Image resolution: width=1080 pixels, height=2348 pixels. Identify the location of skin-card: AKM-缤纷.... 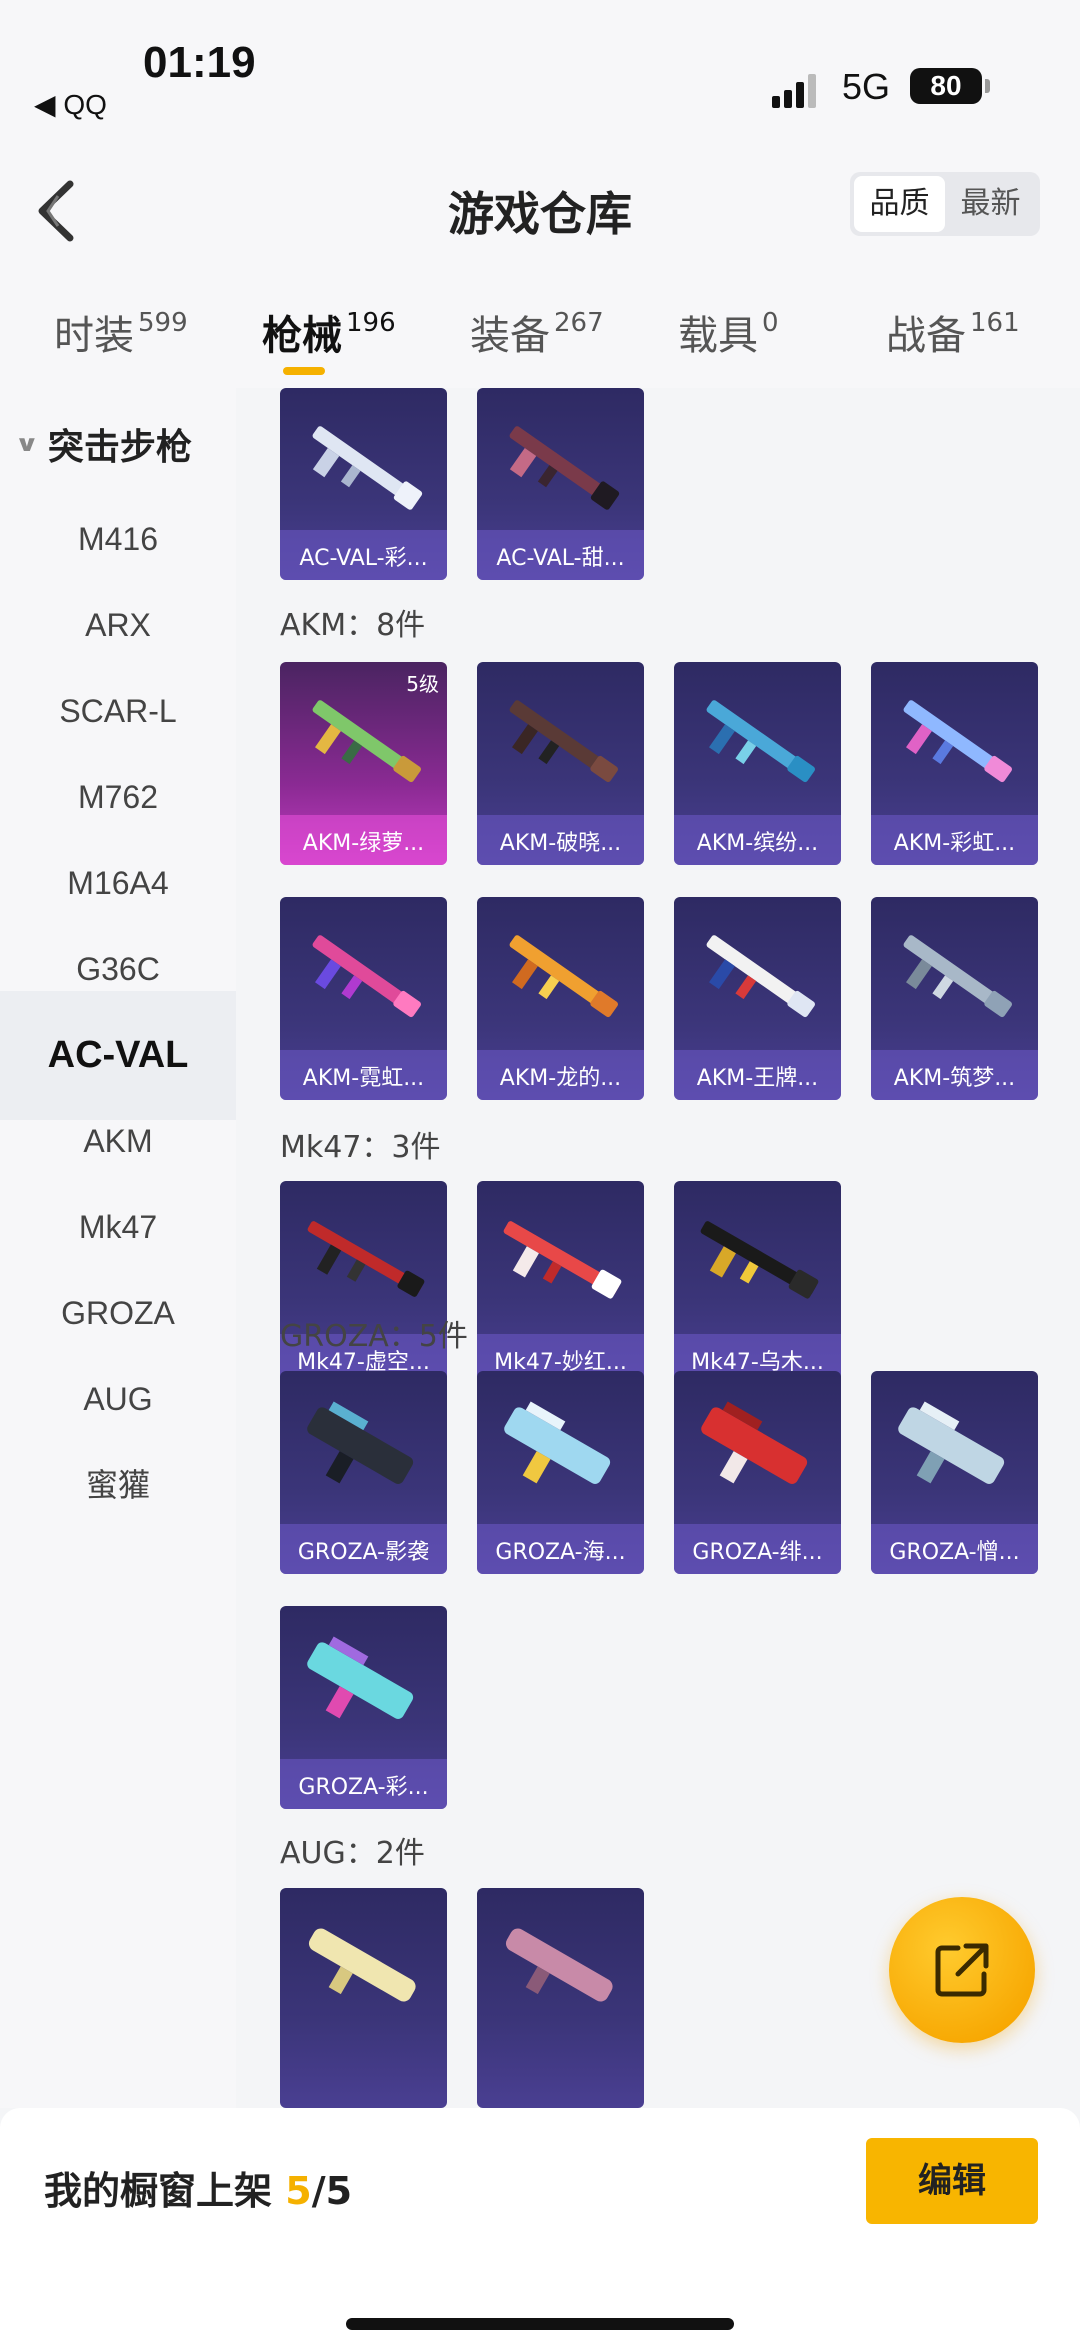
(757, 763).